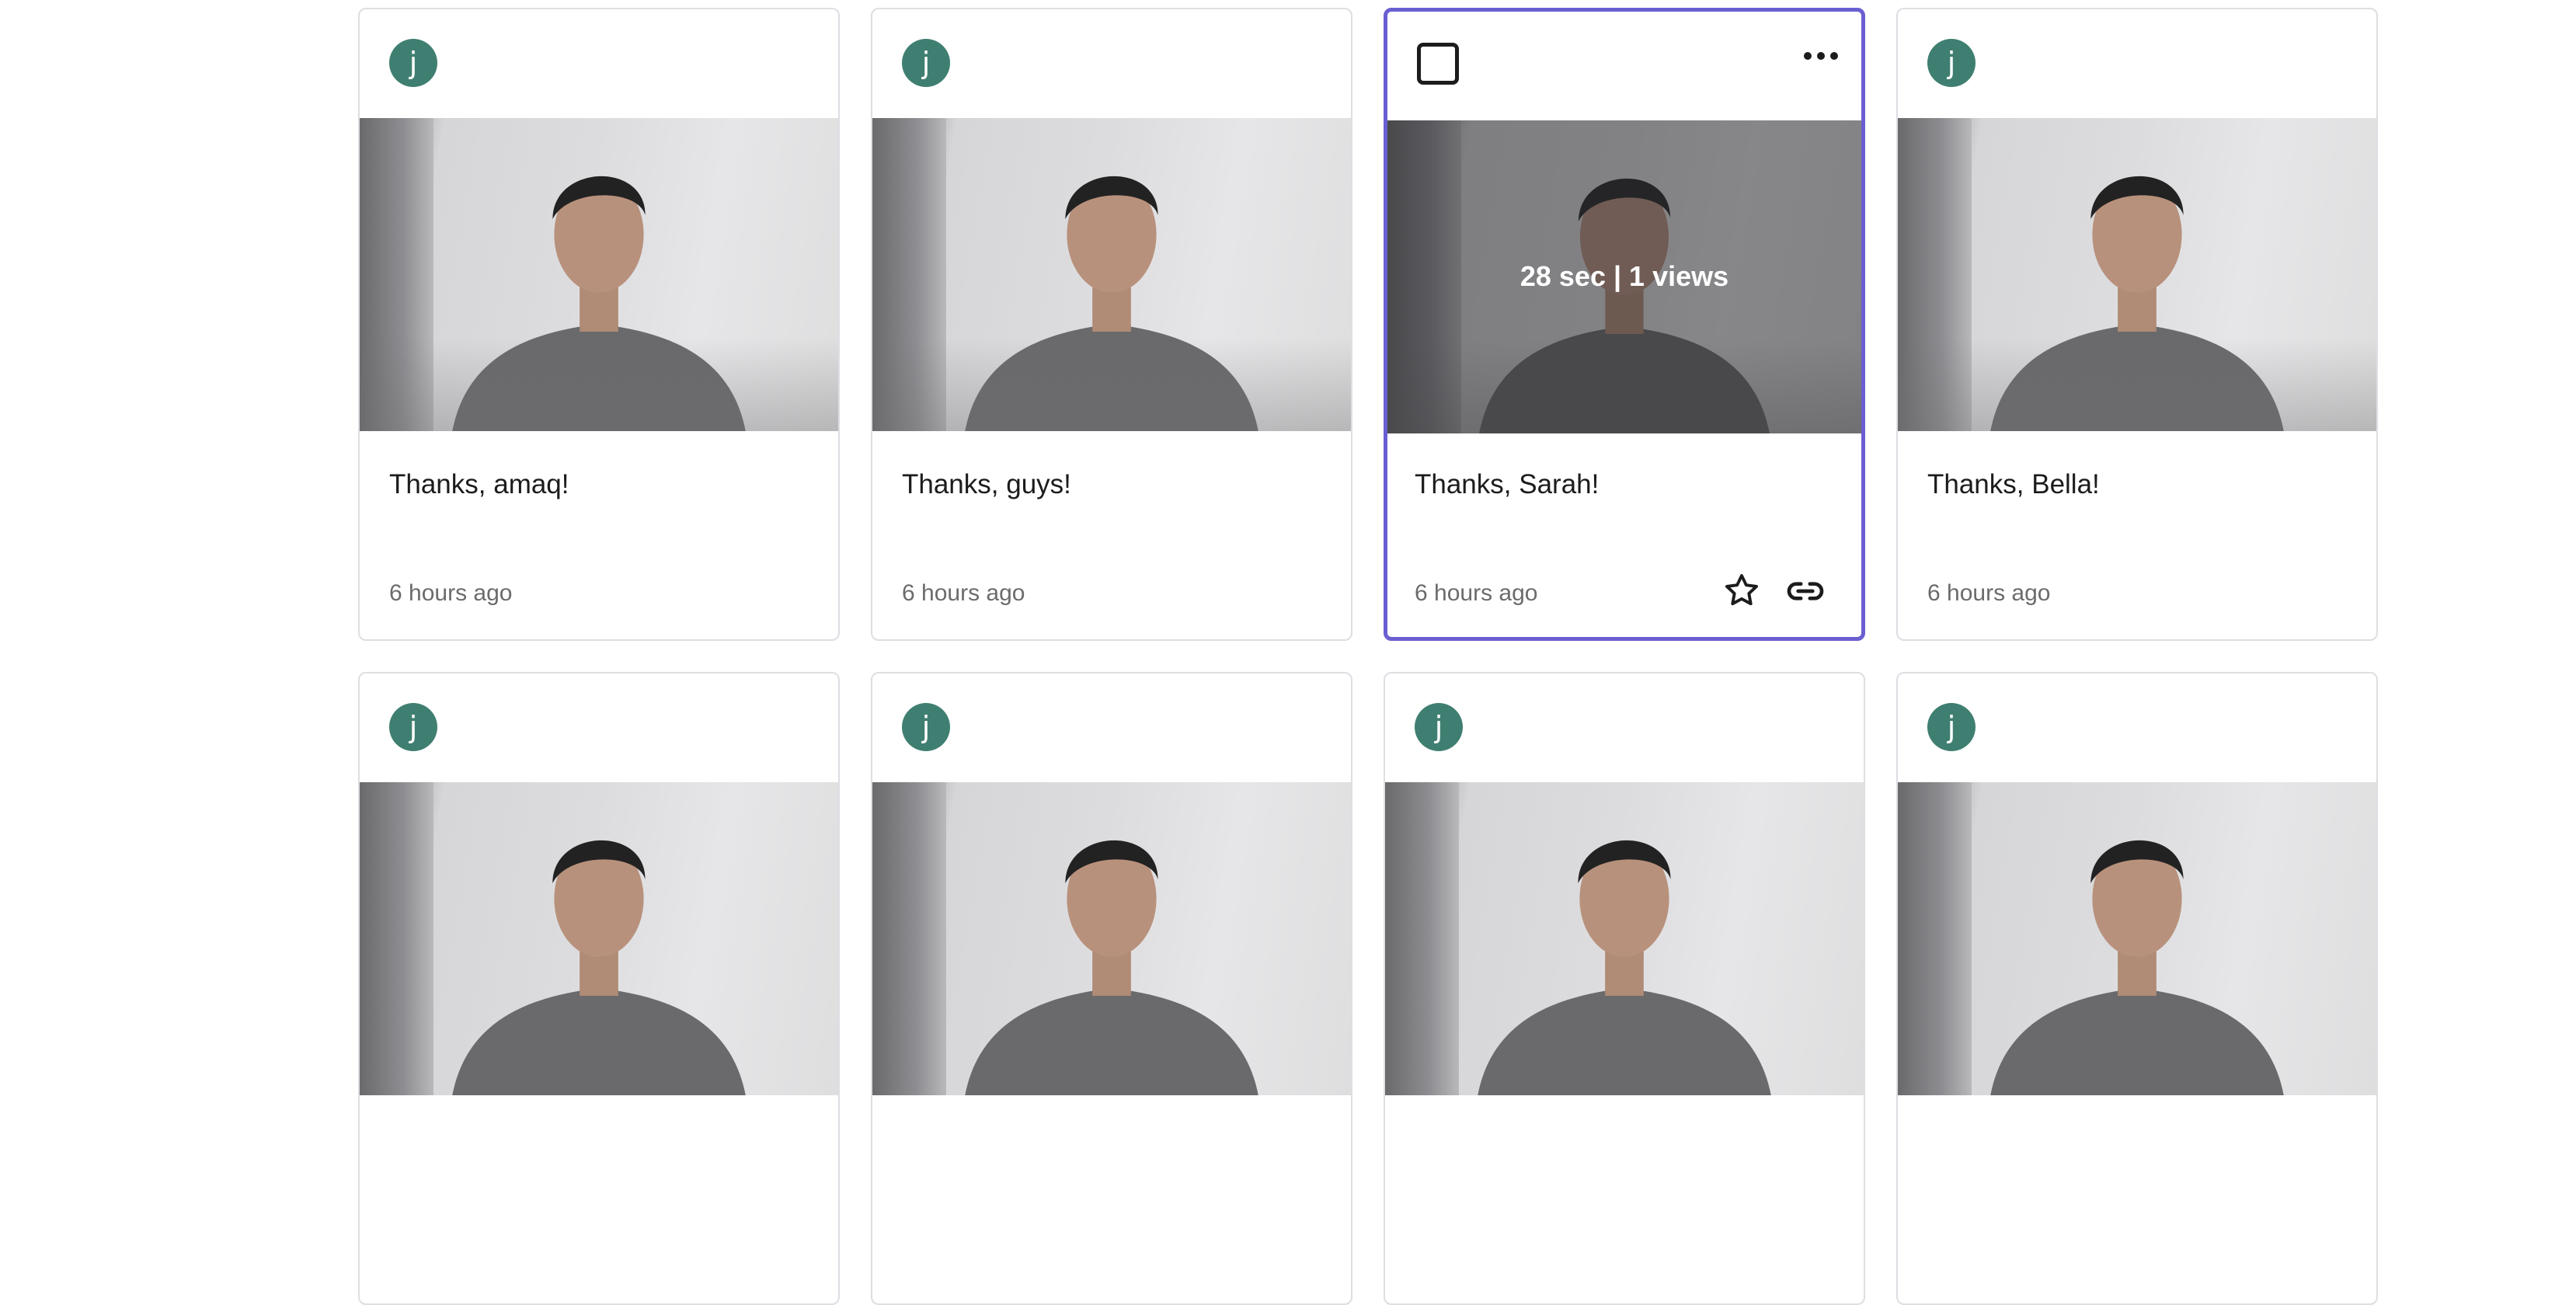 The height and width of the screenshot is (1305, 2576). Describe the element at coordinates (1507, 484) in the screenshot. I see `video-title: Thanks, Sarah!` at that location.